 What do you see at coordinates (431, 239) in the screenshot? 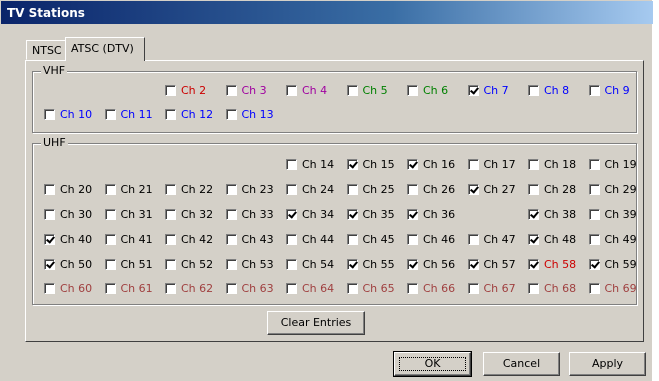
I see `channel-checkbox: Ch 46` at bounding box center [431, 239].